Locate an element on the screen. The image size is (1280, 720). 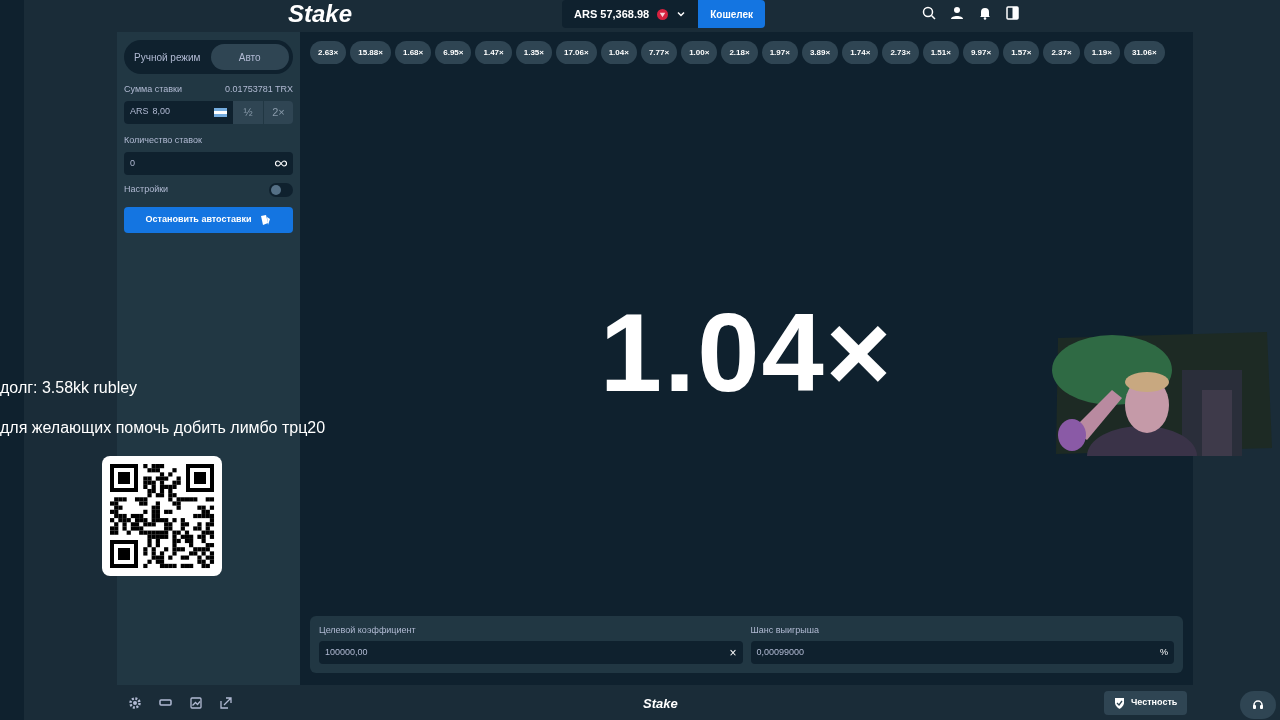
history-chip: 31.06× is located at coordinates (1144, 52).